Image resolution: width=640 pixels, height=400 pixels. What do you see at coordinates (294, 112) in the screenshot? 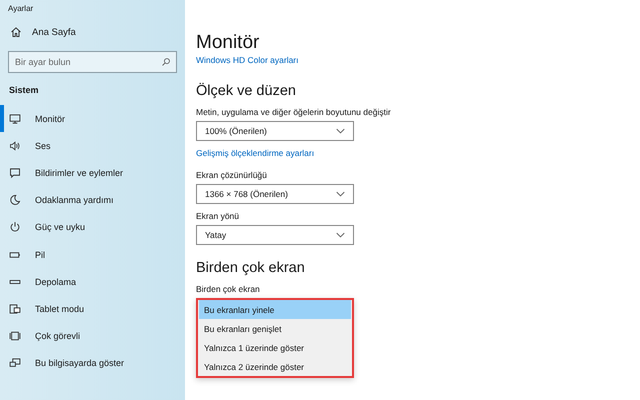
I see `field-label: Metin, uygulama ve diğer öğelerin boyutunu değiştir` at bounding box center [294, 112].